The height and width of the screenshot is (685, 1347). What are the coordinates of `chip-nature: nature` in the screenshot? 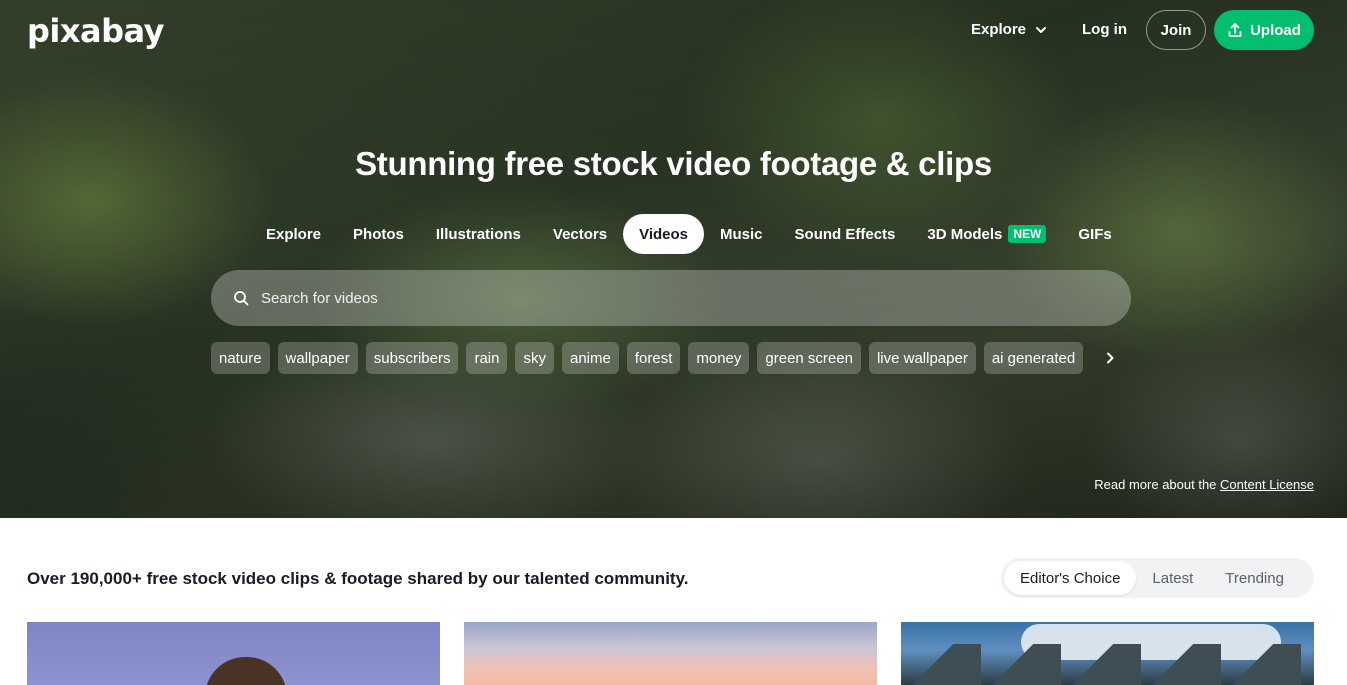 It's located at (240, 358).